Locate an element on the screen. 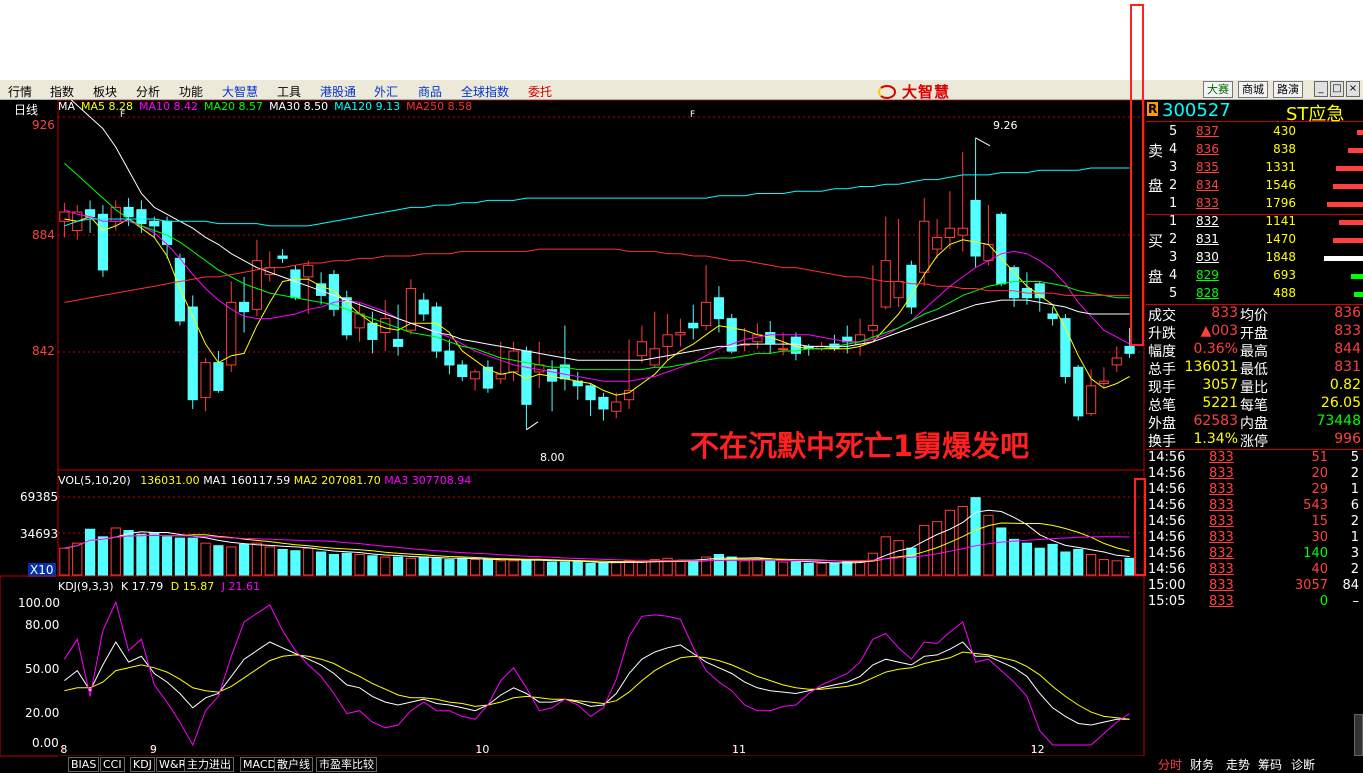 This screenshot has width=1363, height=773. tick-volume-1: 20 is located at coordinates (1319, 473).